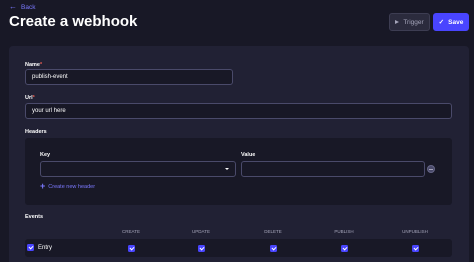  Describe the element at coordinates (43, 186) in the screenshot. I see `plus-icon: +` at that location.